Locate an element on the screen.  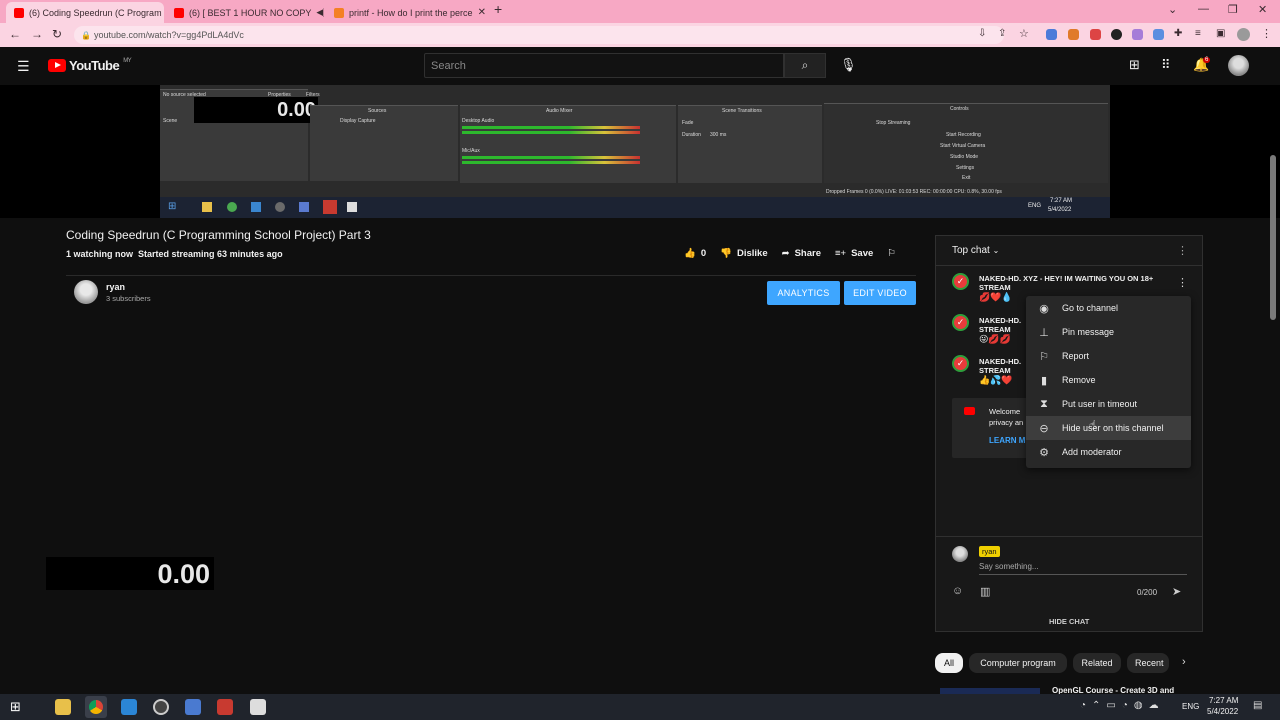
menu-item-hide-user: ⊖ Hide user on this channel is located at coordinates (1108, 428).